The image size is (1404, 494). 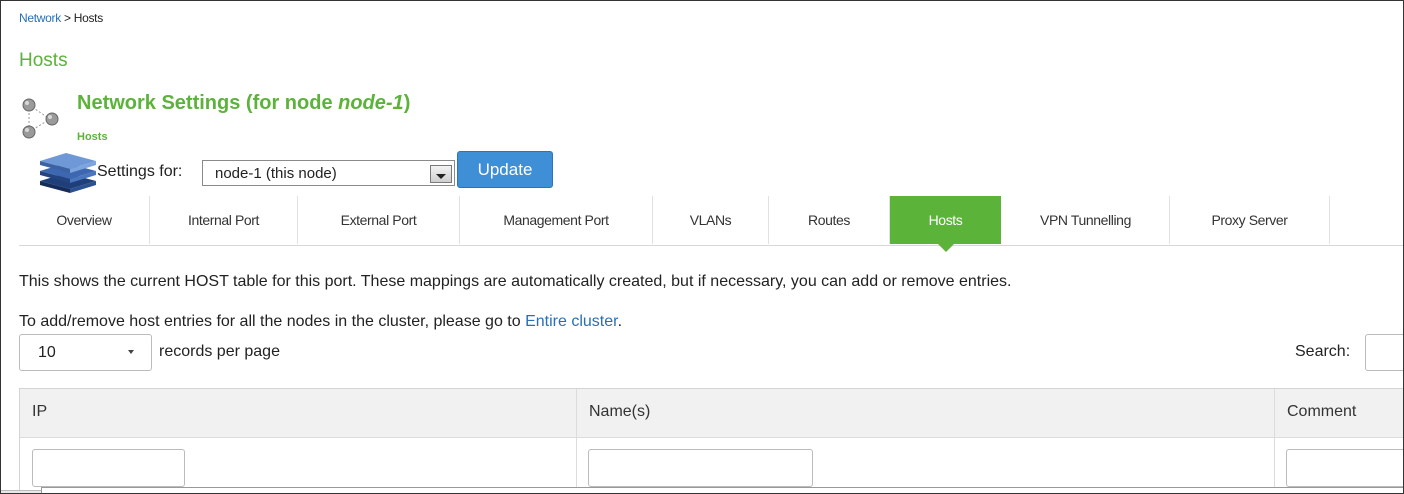 I want to click on node-name: node-1, so click(x=371, y=103).